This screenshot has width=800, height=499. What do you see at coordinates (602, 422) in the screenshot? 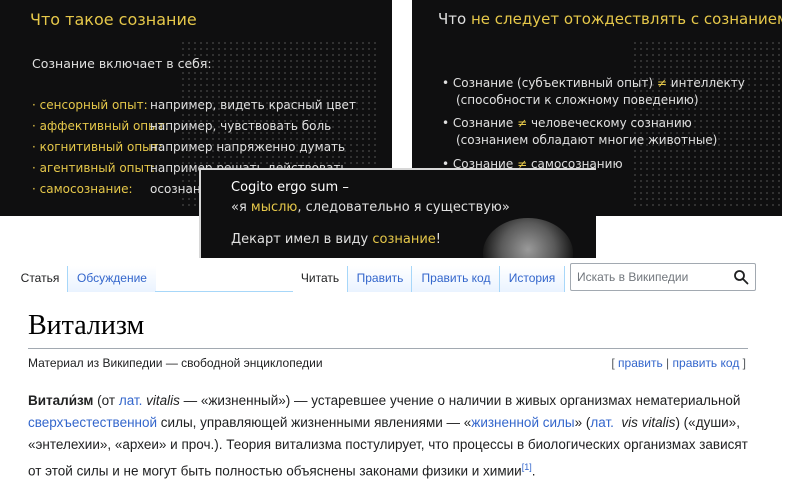
I see `link-latin-2: лат.` at bounding box center [602, 422].